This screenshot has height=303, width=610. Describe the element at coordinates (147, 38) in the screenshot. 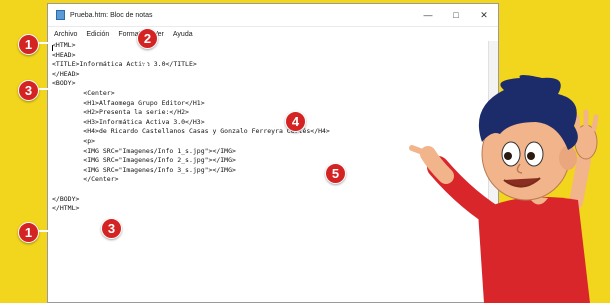

I see `callout-marker-2: 2` at that location.